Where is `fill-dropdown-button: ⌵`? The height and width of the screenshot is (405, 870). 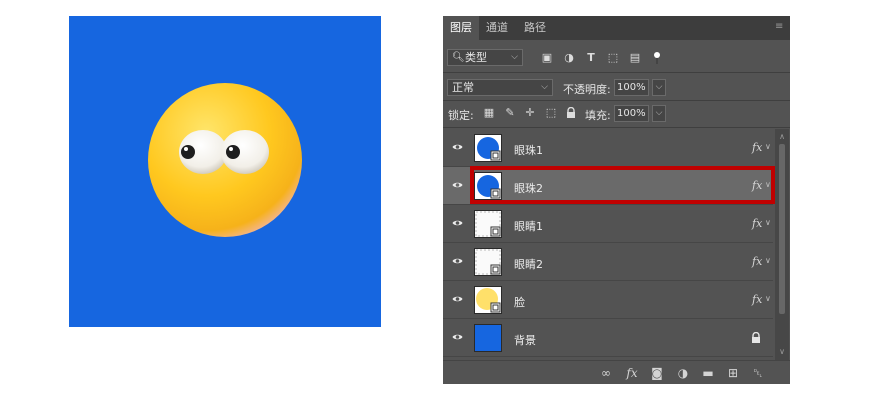 fill-dropdown-button: ⌵ is located at coordinates (659, 113).